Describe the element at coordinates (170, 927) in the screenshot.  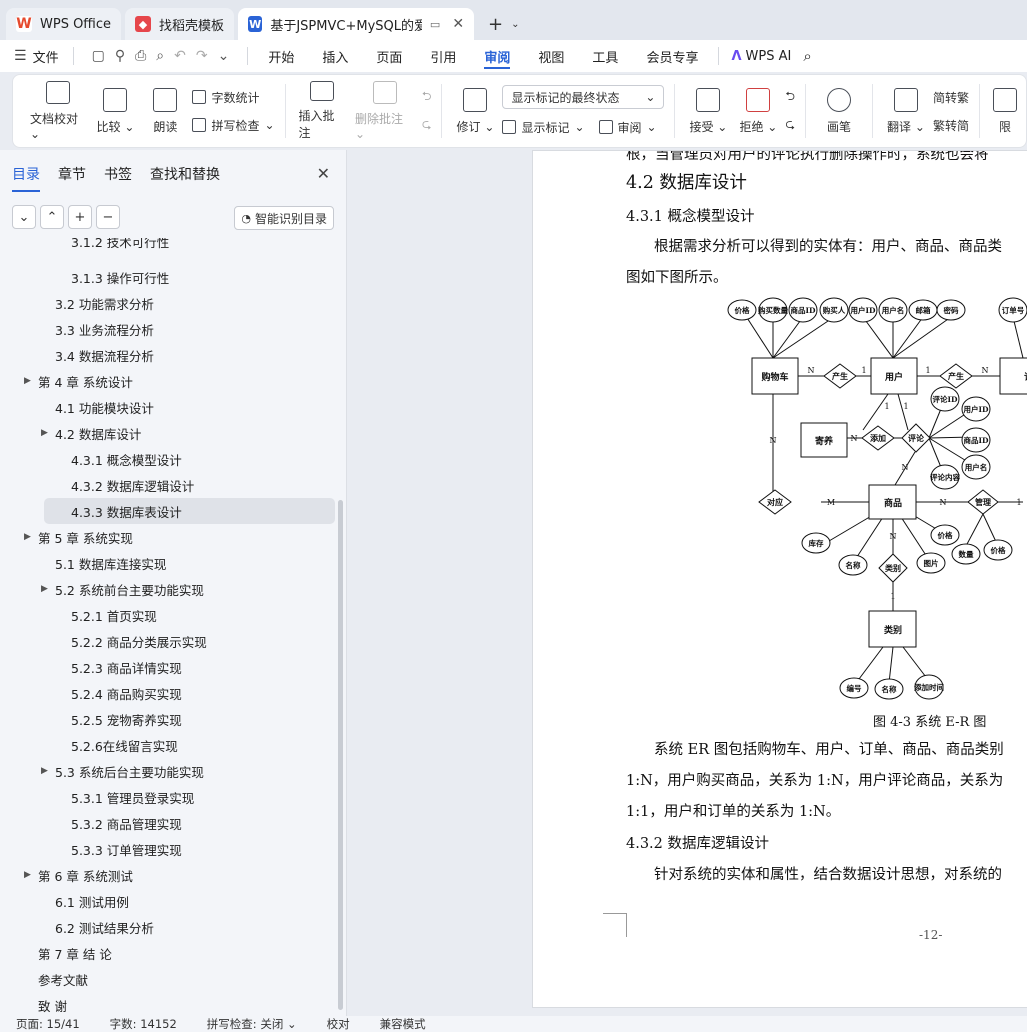
I see `toc-item: 6.2 测试结果分析` at that location.